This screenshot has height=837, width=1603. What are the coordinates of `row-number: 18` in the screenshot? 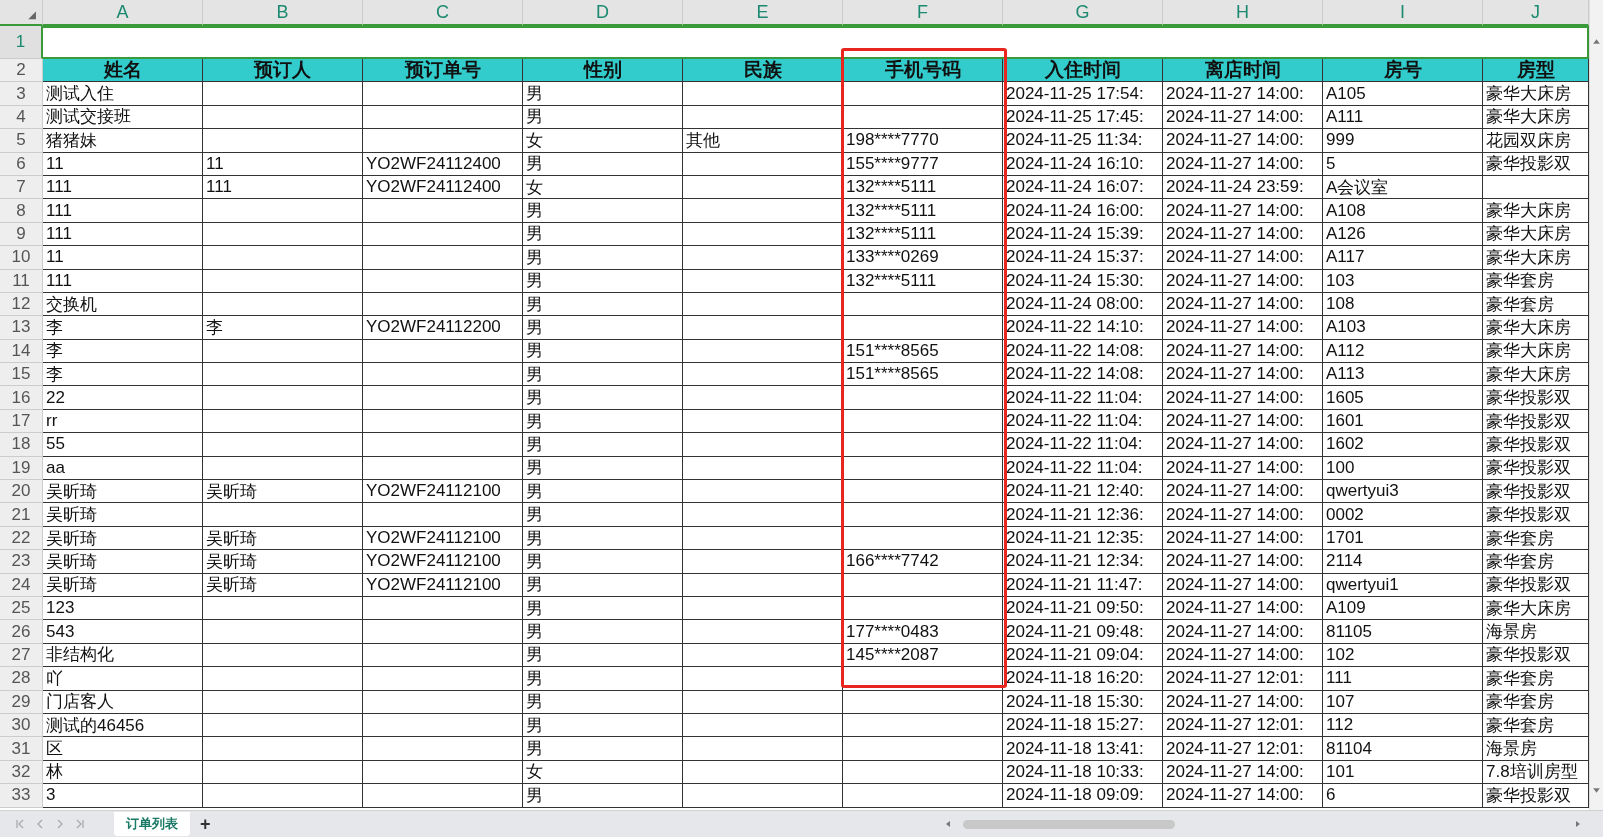 It's located at (21, 445).